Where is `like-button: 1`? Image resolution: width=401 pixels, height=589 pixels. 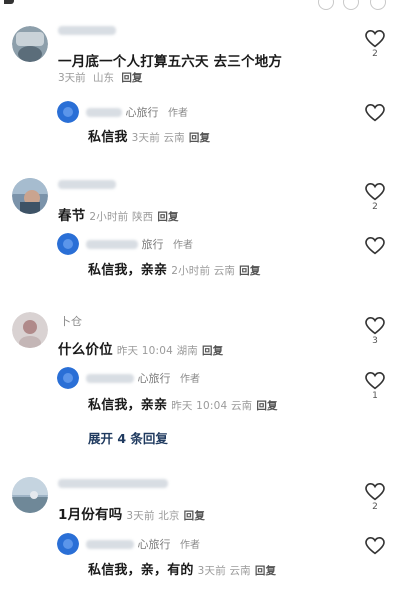 like-button: 1 is located at coordinates (375, 386).